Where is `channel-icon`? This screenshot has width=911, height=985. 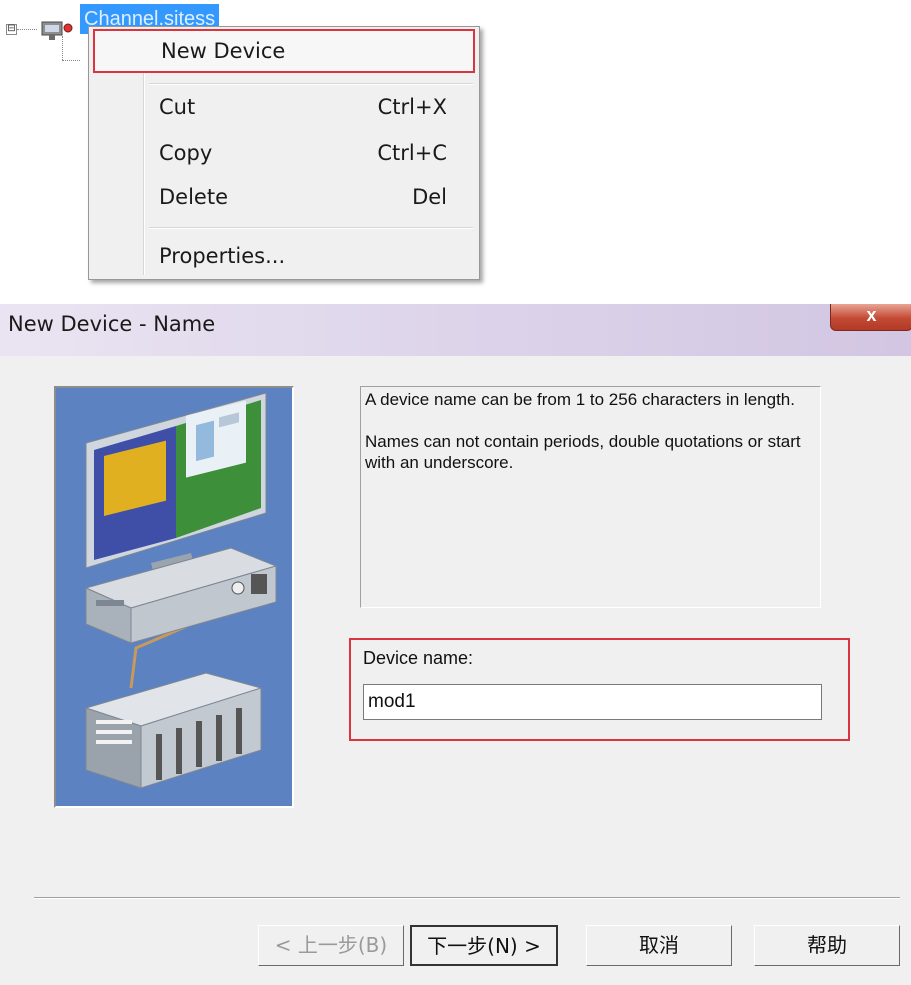 channel-icon is located at coordinates (57, 30).